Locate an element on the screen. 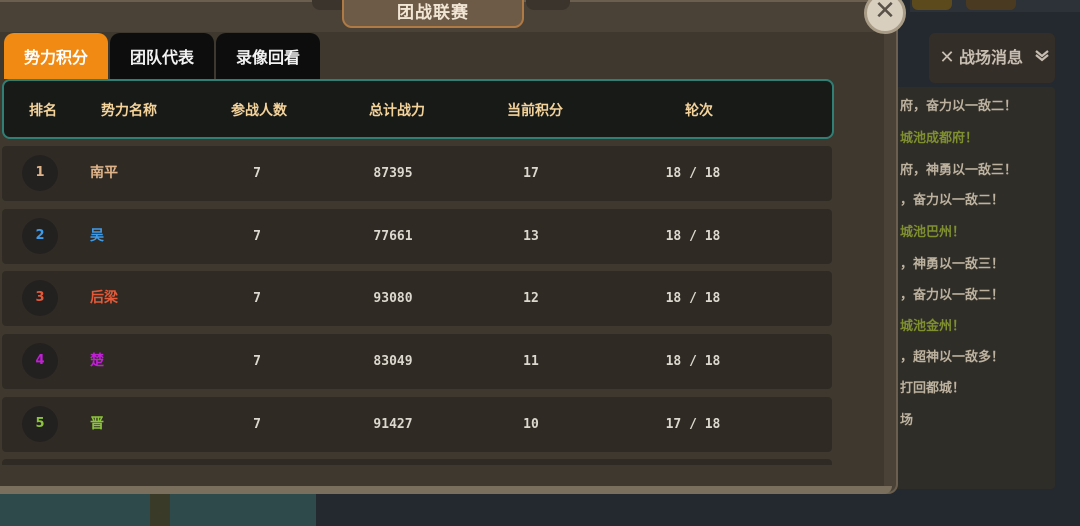 The height and width of the screenshot is (526, 1080). total-power: 87395 is located at coordinates (393, 173).